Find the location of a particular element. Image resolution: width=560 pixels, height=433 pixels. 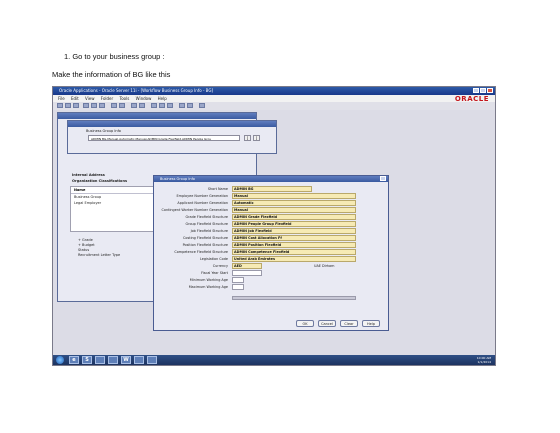

form-row-legislation-code: Legislation Code United Arab Emirates is located at coordinates (271, 259).